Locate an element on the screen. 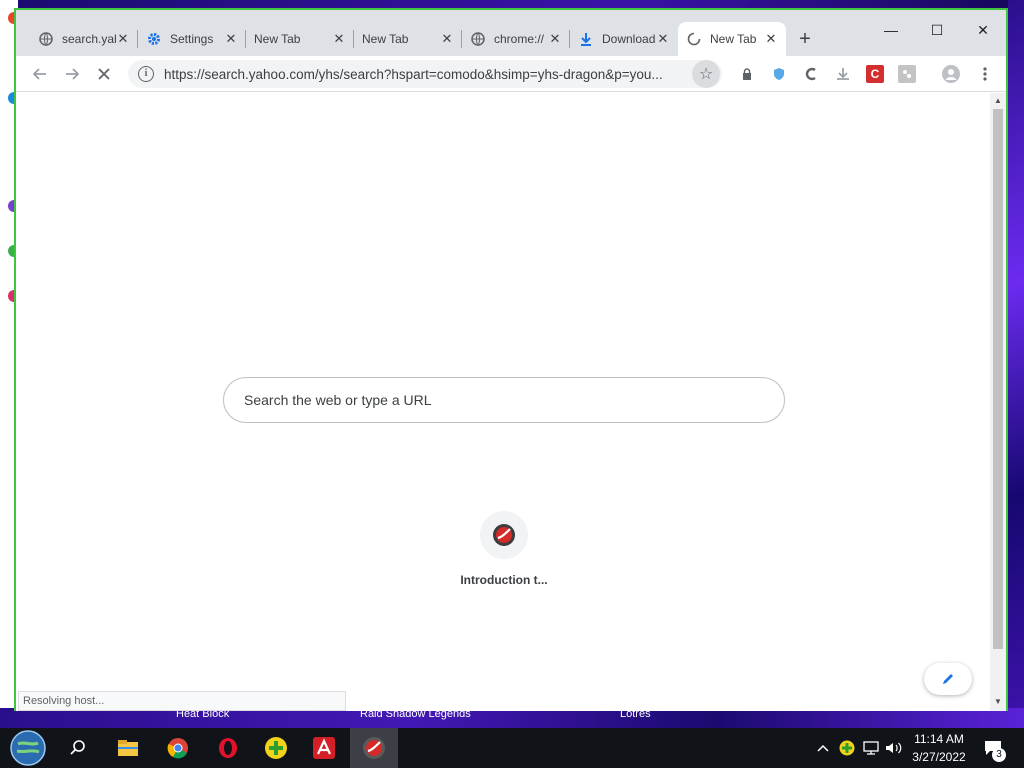 Image resolution: width=1024 pixels, height=768 pixels. back-button is located at coordinates (40, 74).